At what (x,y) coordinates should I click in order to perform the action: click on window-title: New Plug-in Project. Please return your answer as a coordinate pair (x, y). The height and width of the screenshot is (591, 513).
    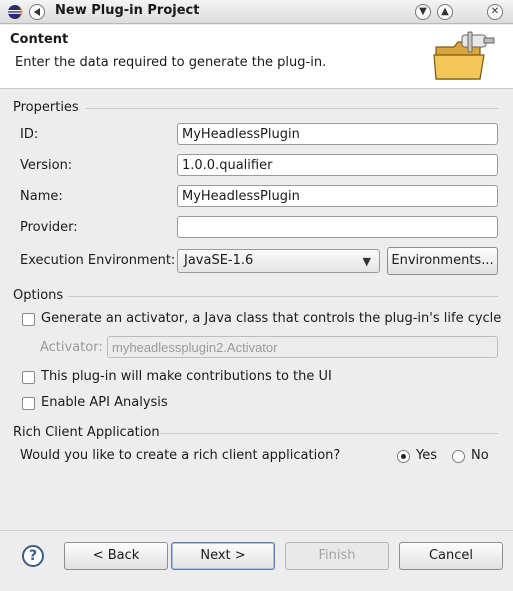
    Looking at the image, I should click on (127, 10).